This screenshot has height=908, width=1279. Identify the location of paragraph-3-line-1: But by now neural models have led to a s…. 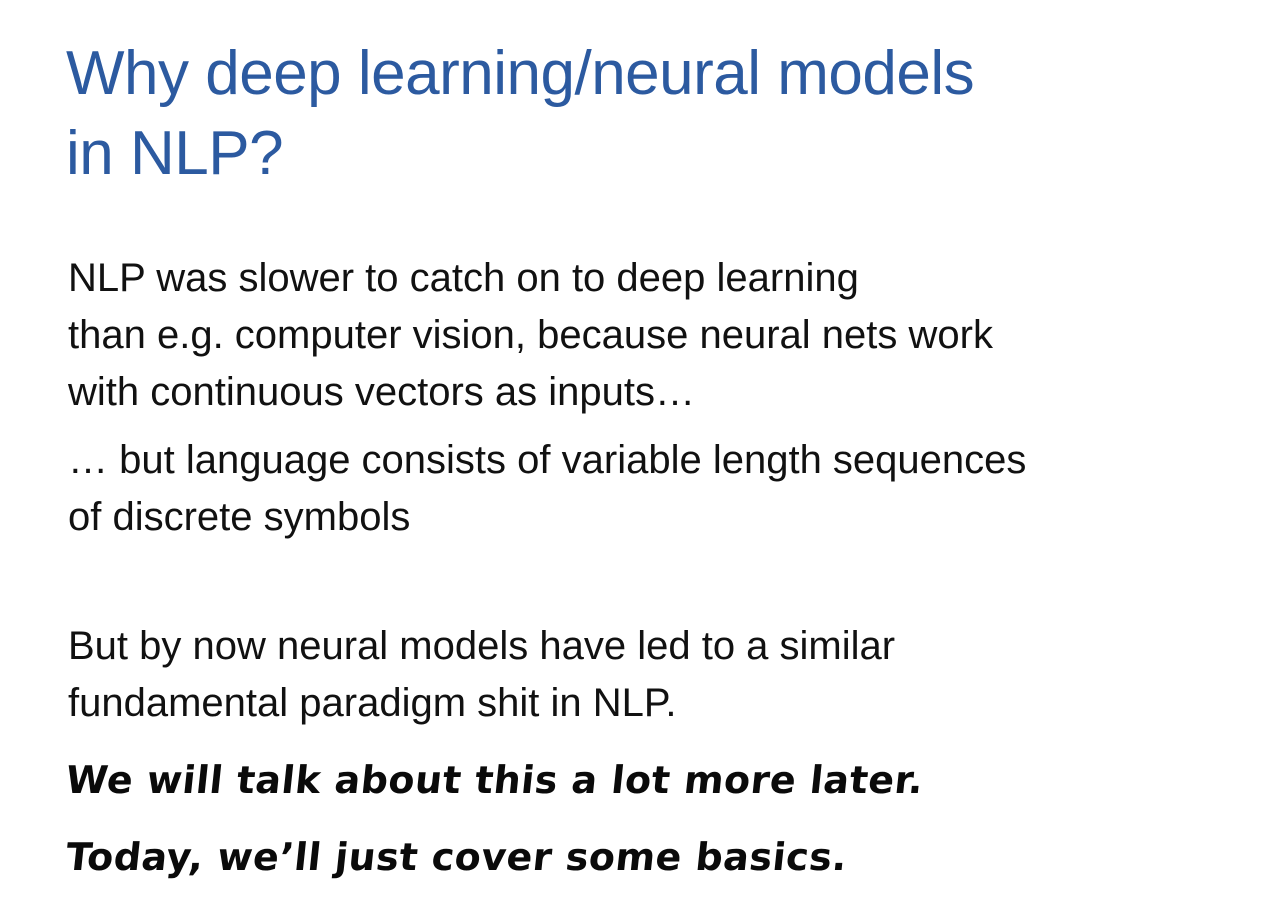
(482, 646).